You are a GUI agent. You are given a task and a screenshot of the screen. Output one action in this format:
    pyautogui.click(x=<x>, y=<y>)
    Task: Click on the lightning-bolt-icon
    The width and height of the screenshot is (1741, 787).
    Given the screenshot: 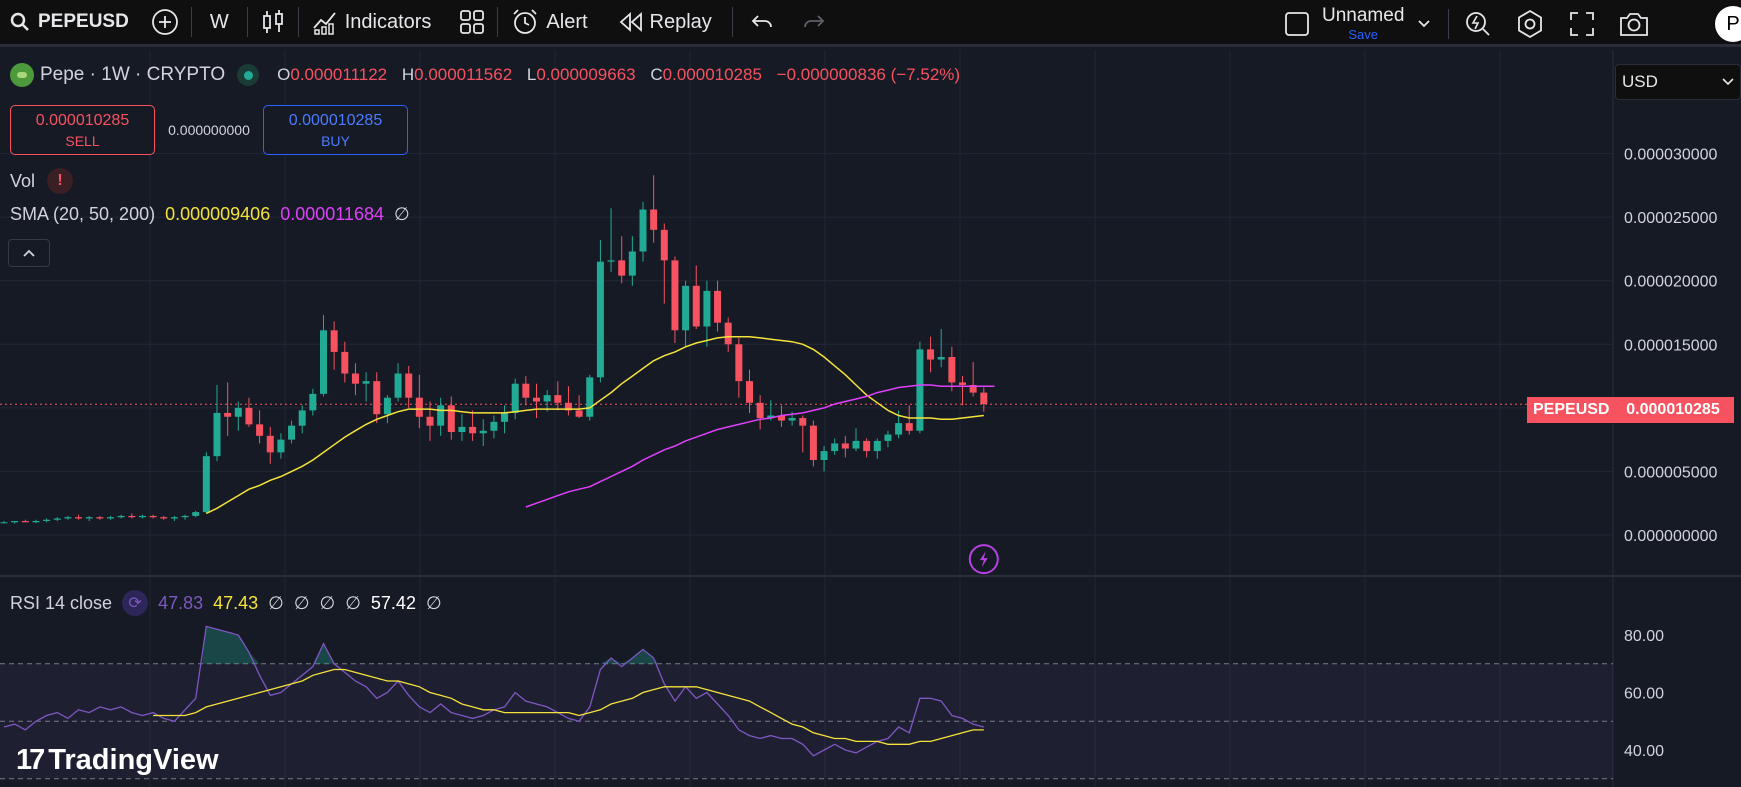 What is the action you would take?
    pyautogui.click(x=983, y=559)
    